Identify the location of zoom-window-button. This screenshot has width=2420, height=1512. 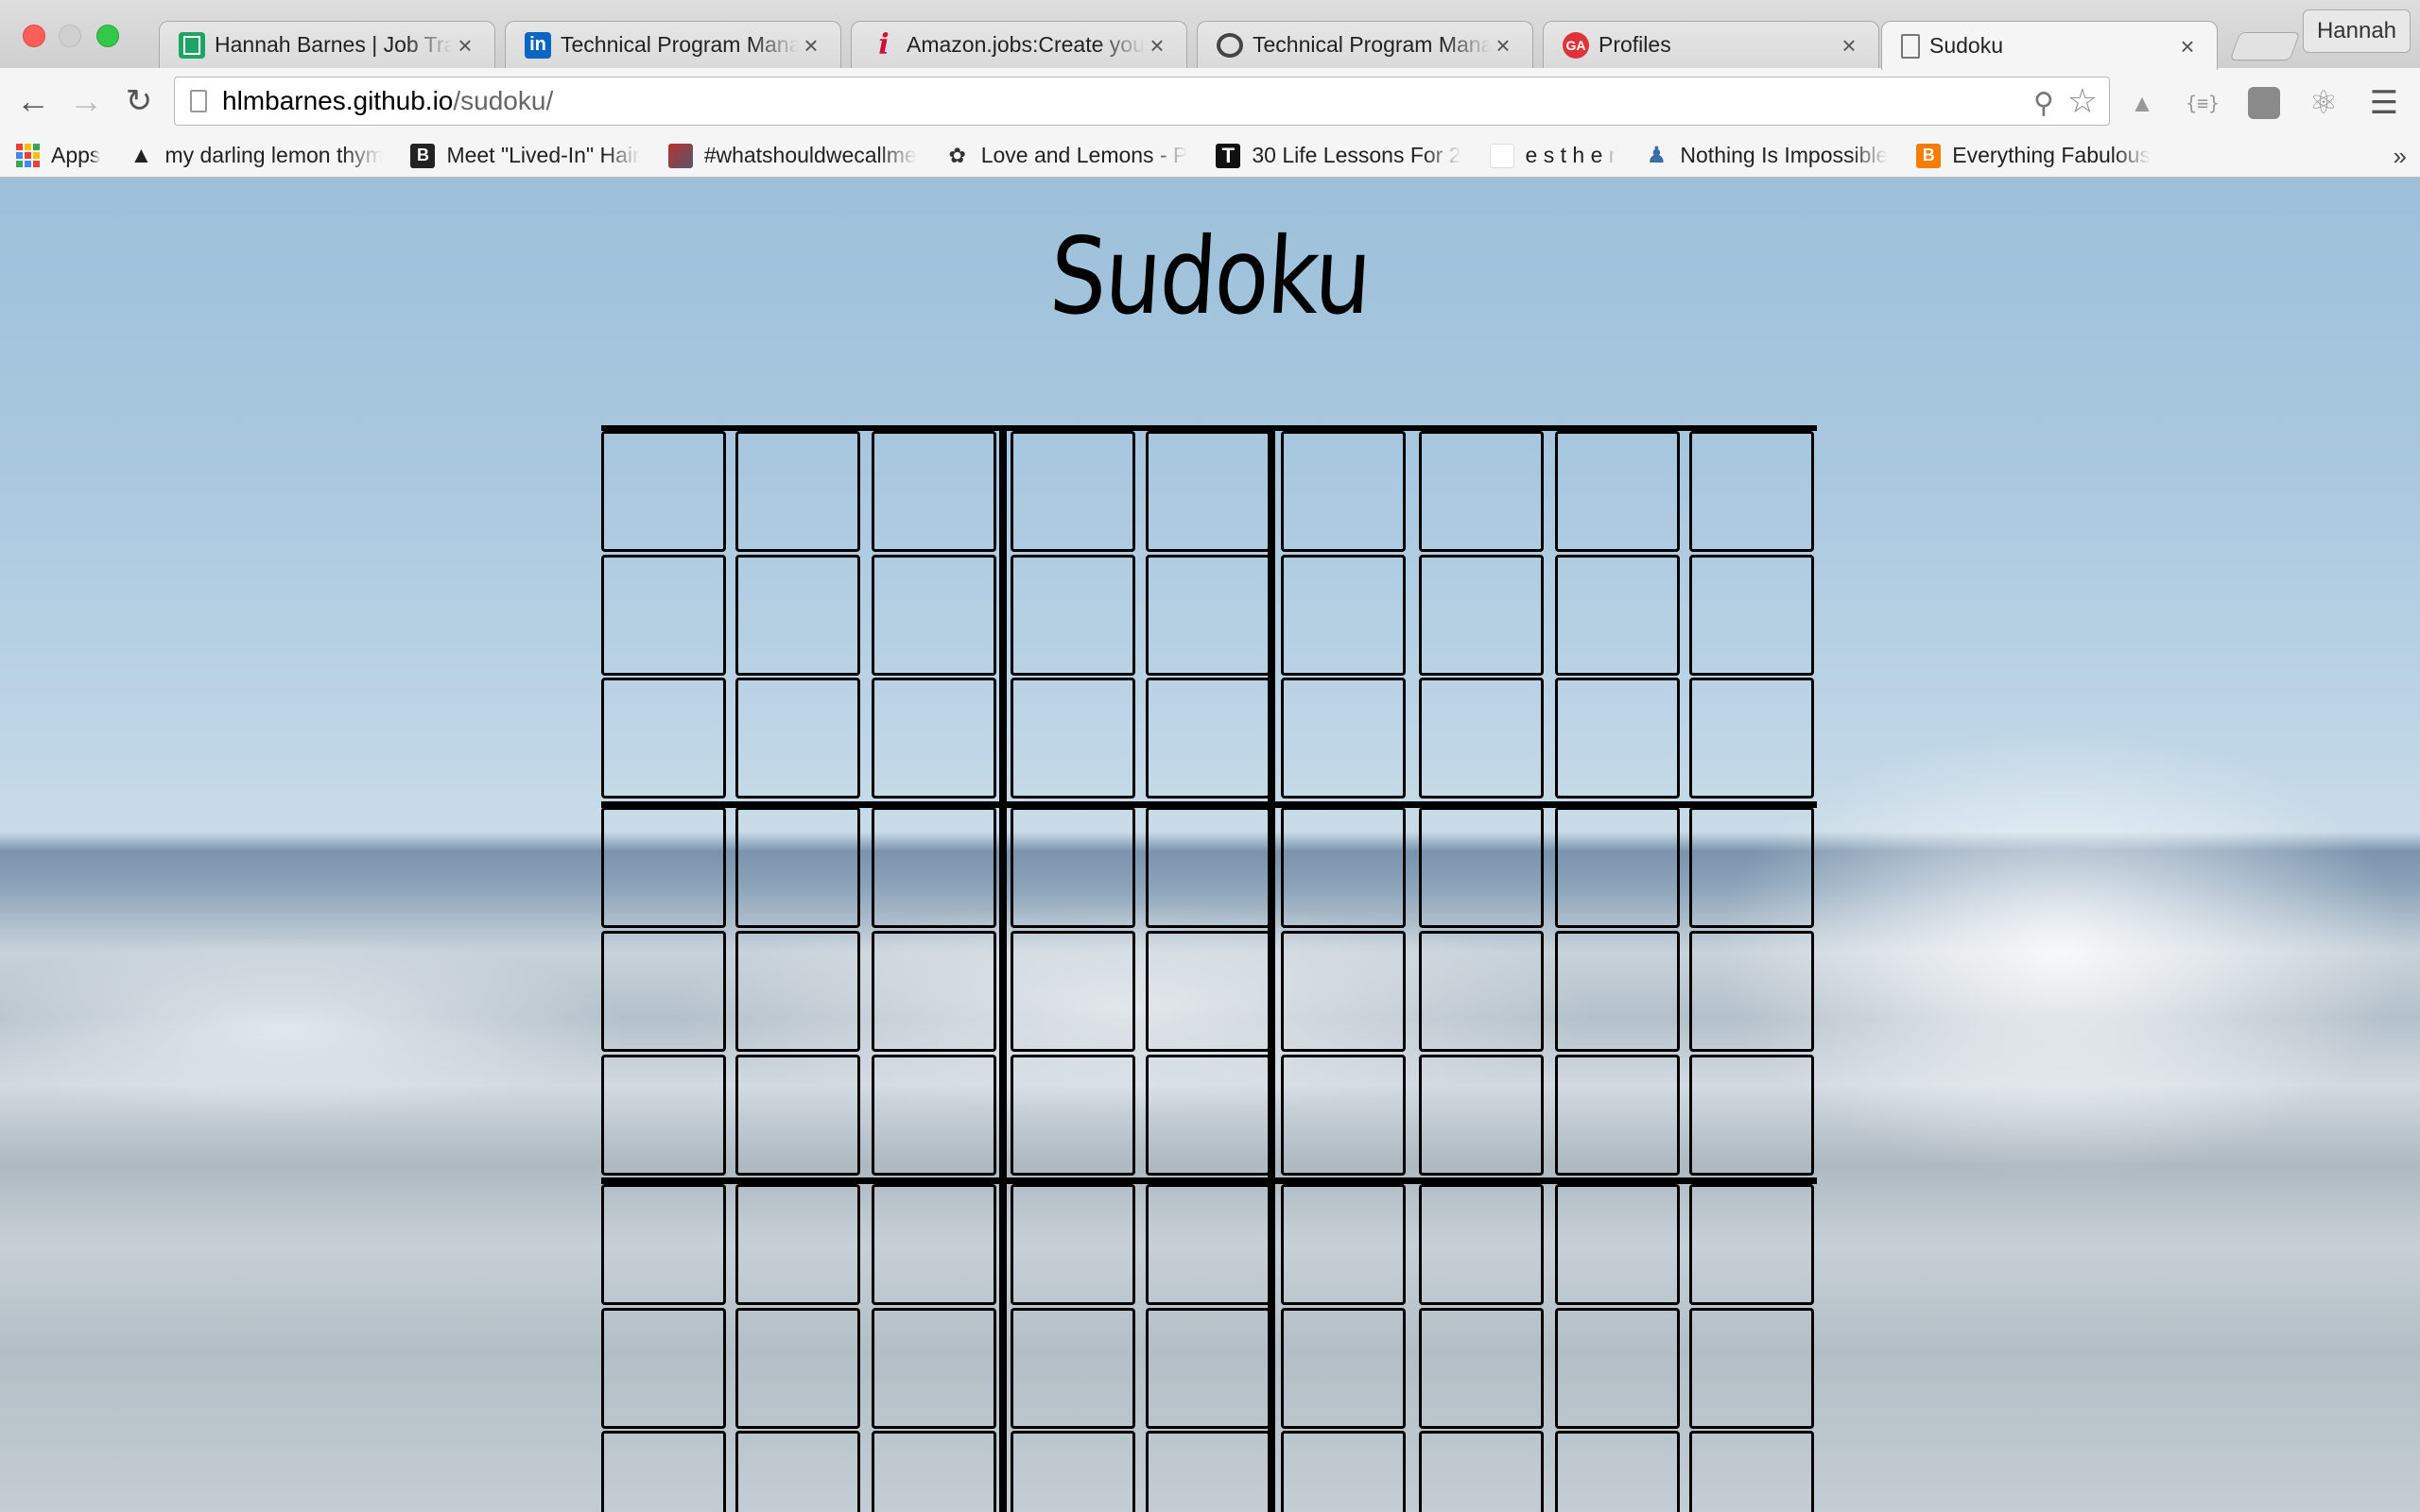
(107, 36).